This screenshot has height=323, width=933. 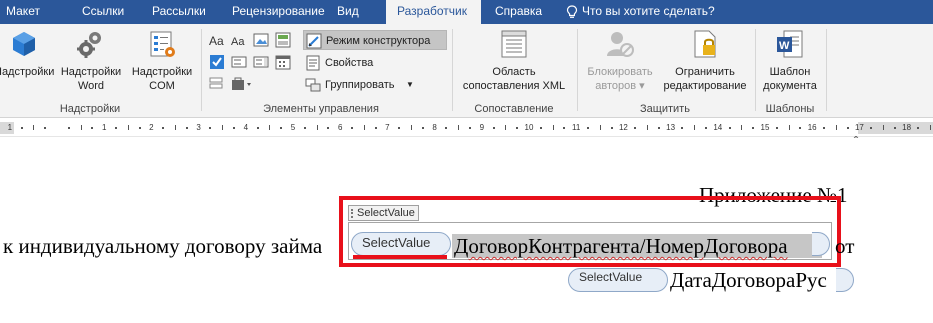 What do you see at coordinates (151, 127) in the screenshot?
I see `ruler-number: 2` at bounding box center [151, 127].